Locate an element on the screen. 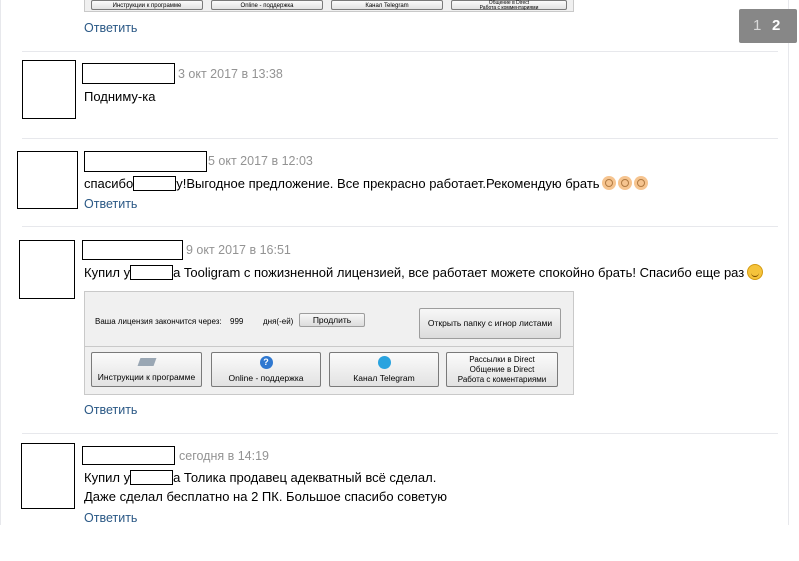  direct-line-3: Работа с коментариями is located at coordinates (502, 379).